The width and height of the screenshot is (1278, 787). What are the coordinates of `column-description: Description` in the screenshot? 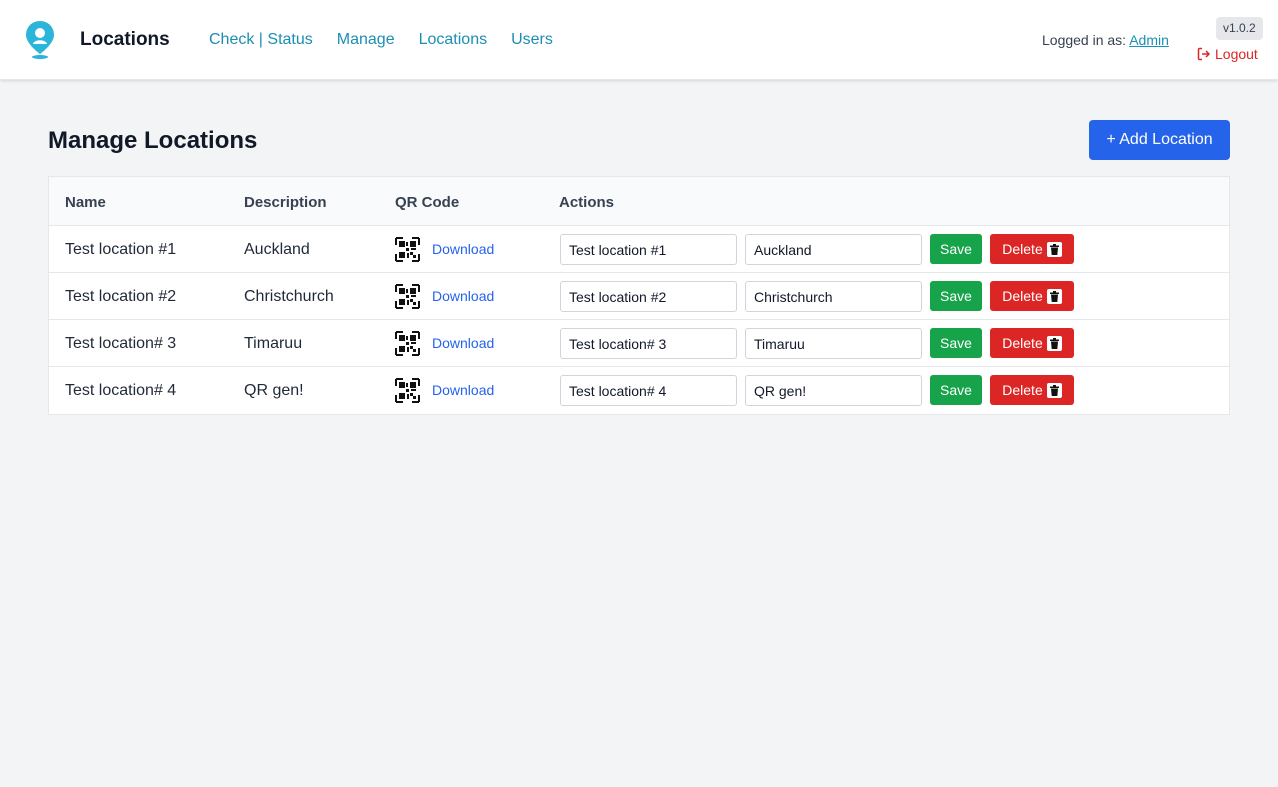 It's located at (285, 202).